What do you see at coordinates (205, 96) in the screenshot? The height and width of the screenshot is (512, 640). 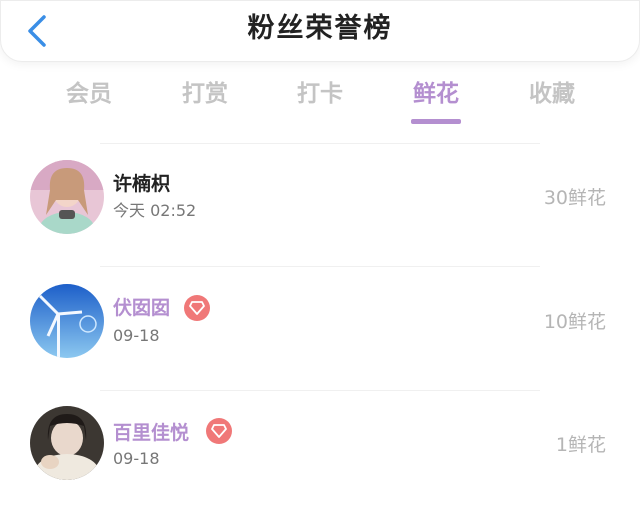 I see `tab-tips: 打赏` at bounding box center [205, 96].